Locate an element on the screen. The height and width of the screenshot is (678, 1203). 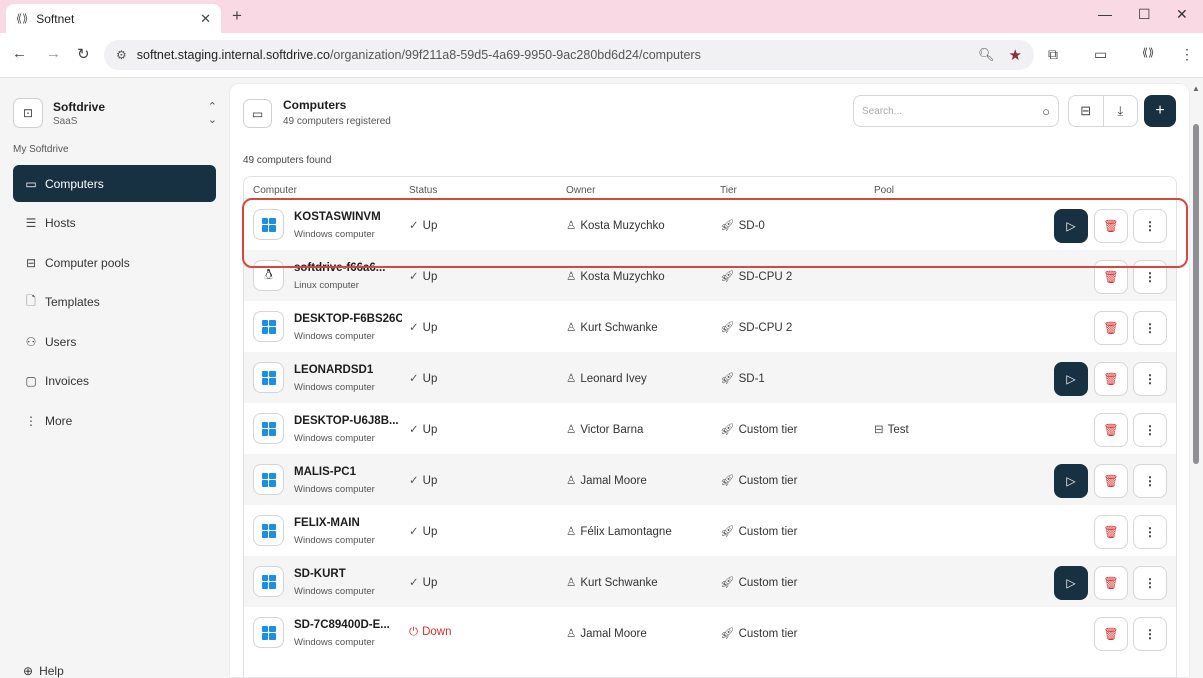
scroll-up-icon: ▲ is located at coordinates (1196, 88).